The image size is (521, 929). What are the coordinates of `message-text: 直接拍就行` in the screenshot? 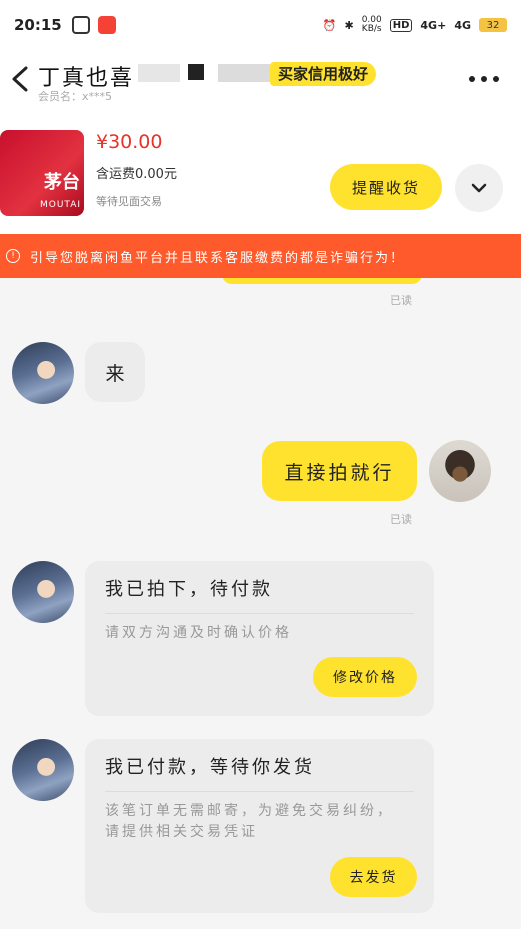 It's located at (339, 472).